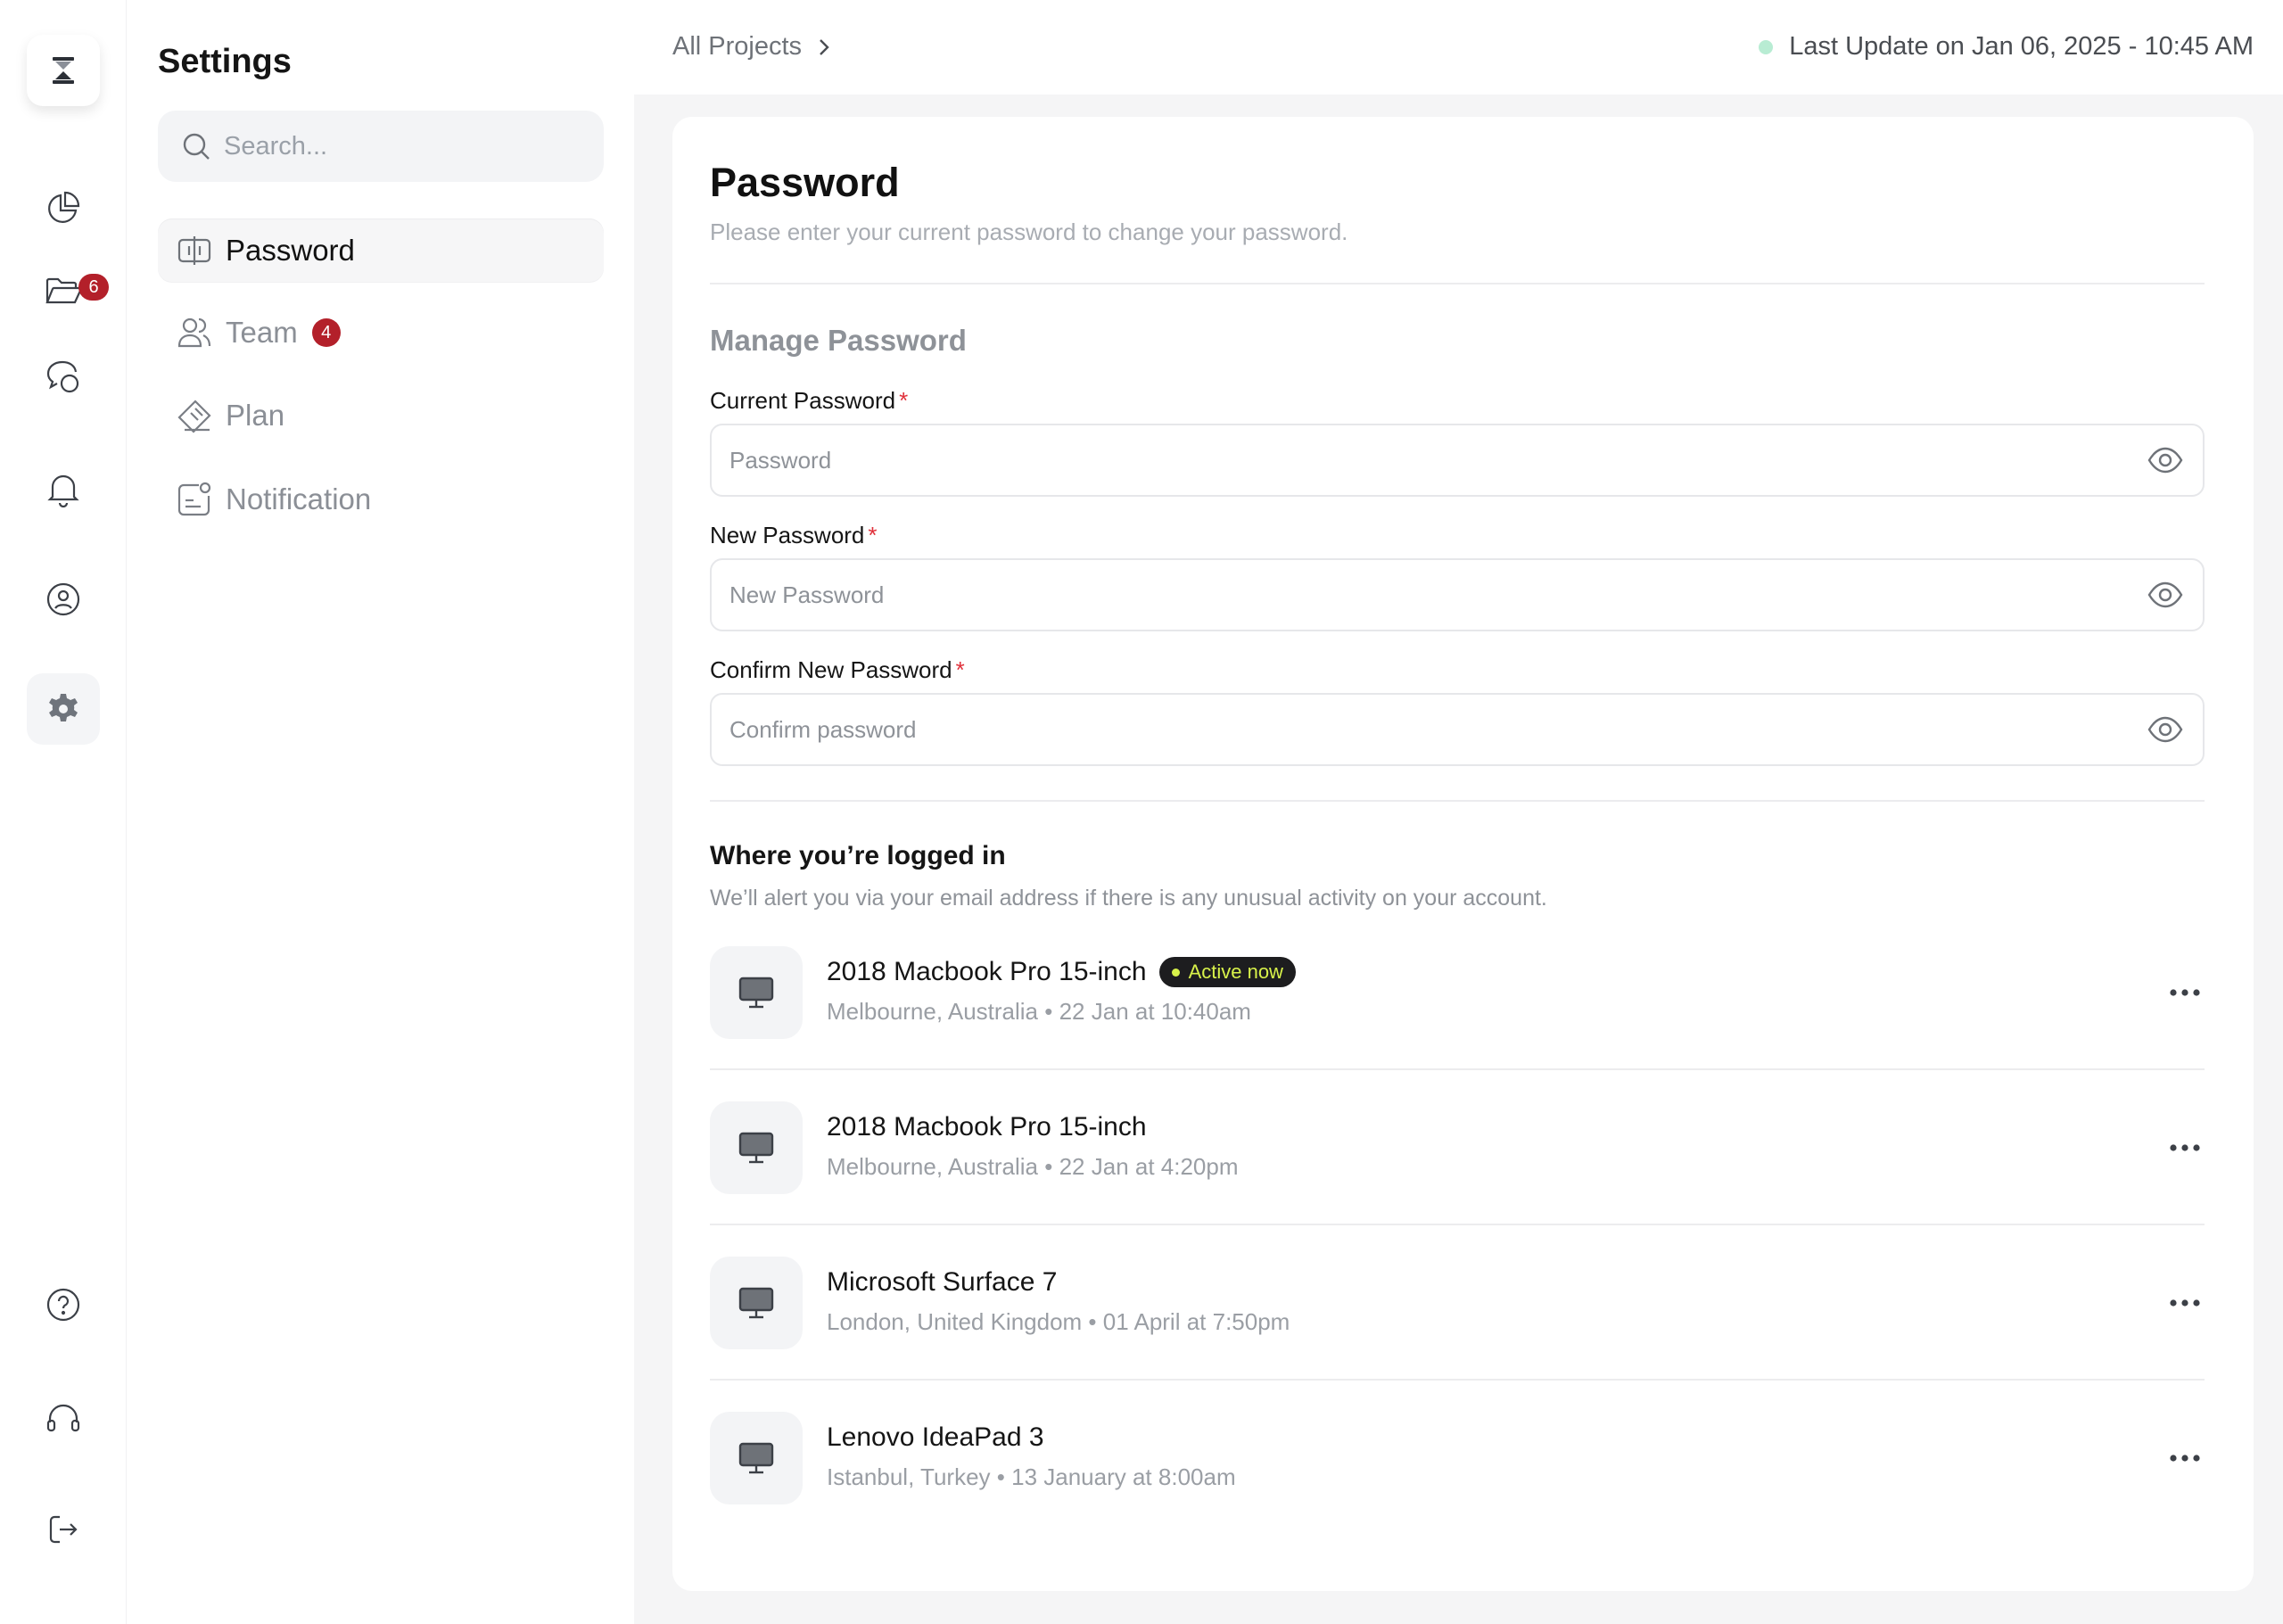  I want to click on bell-icon, so click(63, 488).